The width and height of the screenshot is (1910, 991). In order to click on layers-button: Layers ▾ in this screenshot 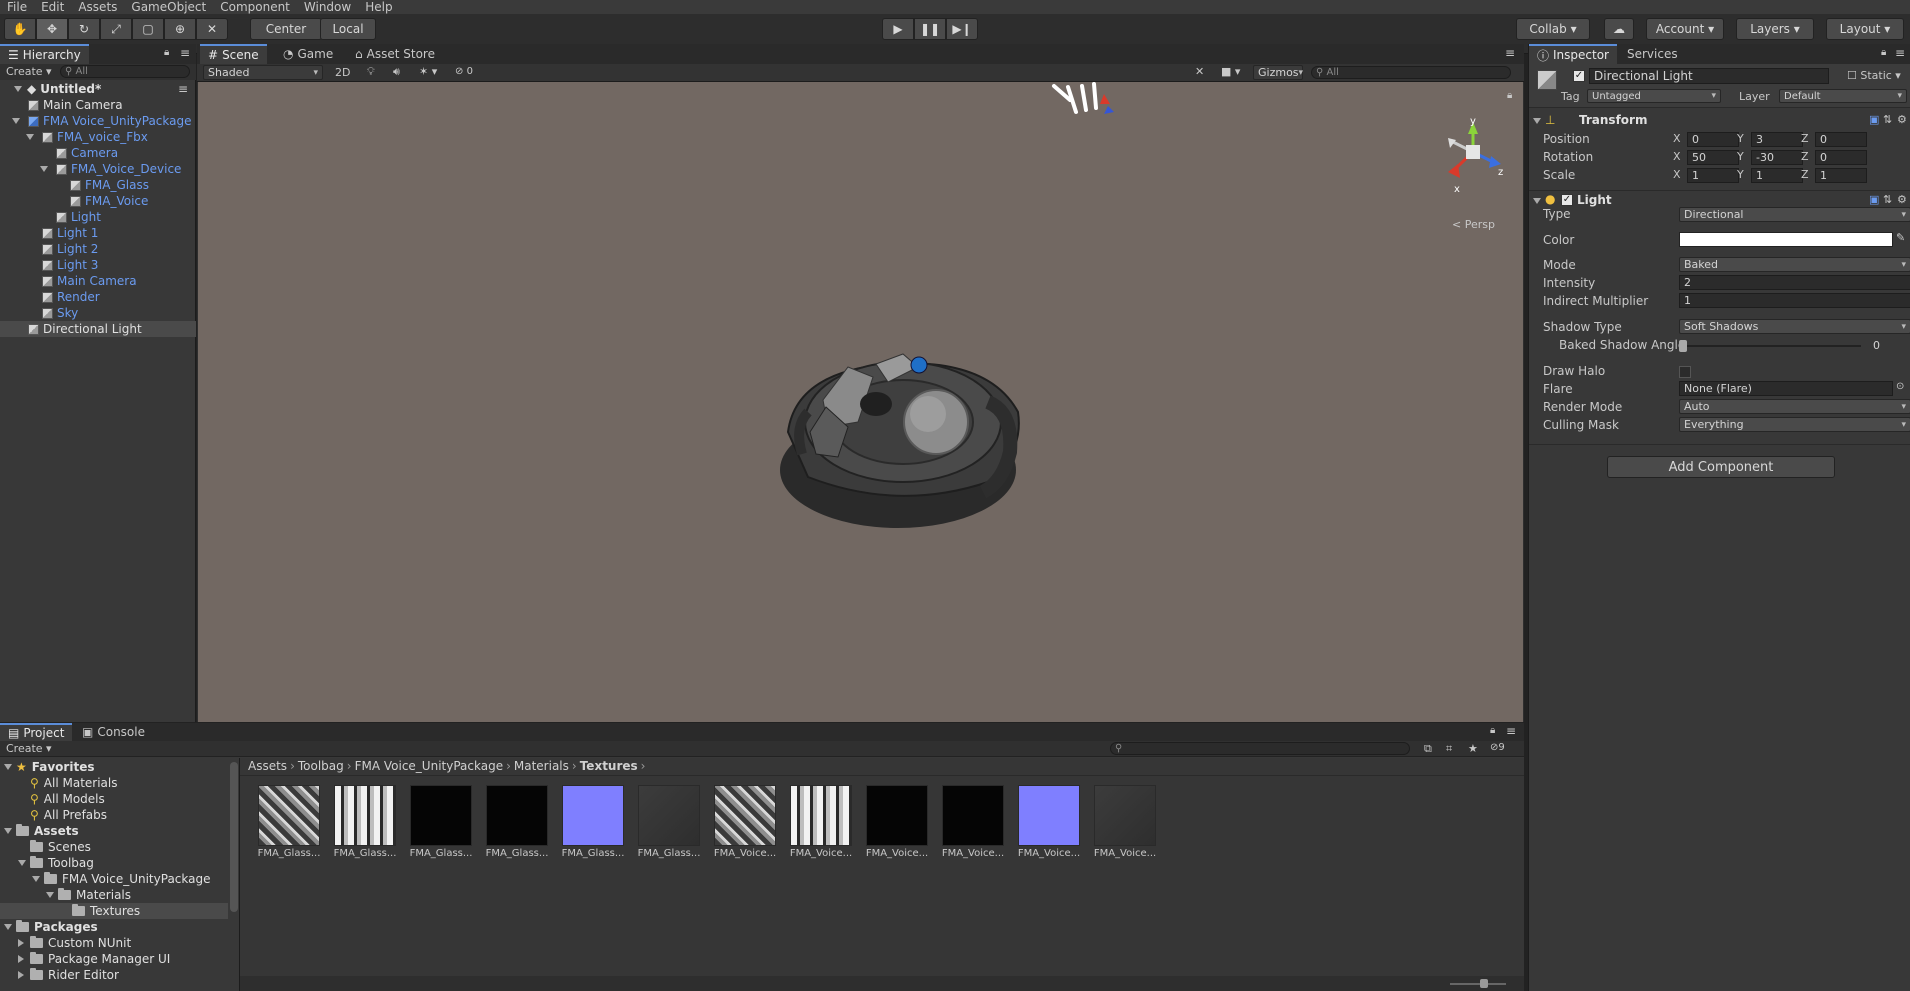, I will do `click(1775, 29)`.